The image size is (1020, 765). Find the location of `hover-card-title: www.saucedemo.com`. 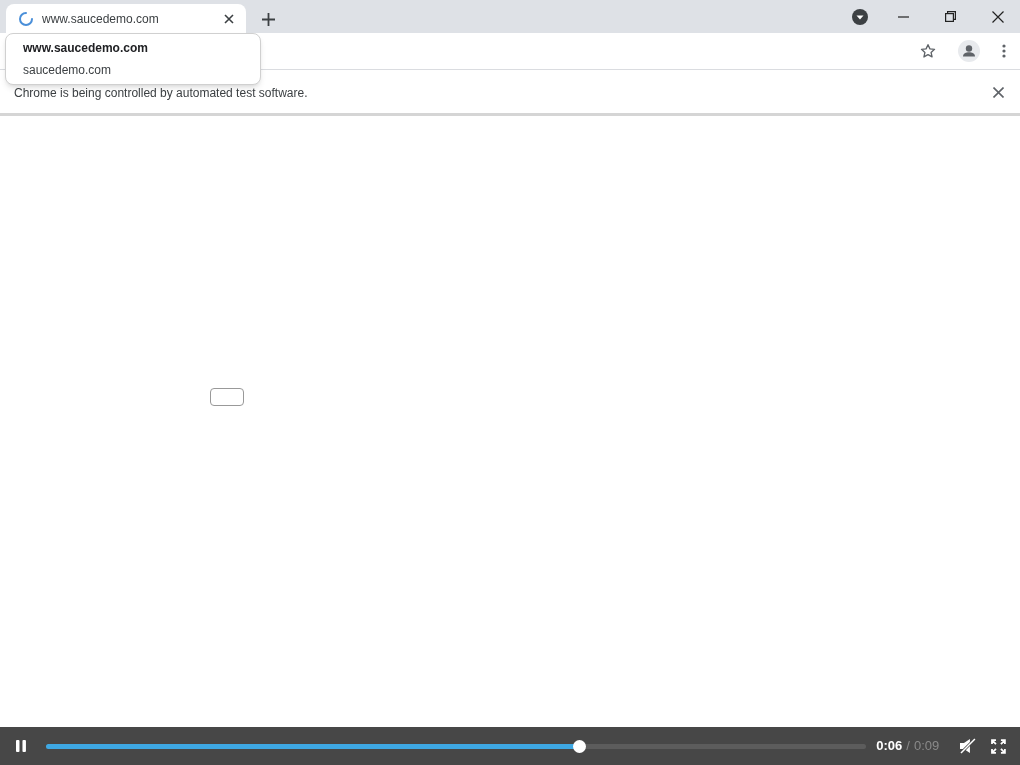

hover-card-title: www.saucedemo.com is located at coordinates (86, 48).